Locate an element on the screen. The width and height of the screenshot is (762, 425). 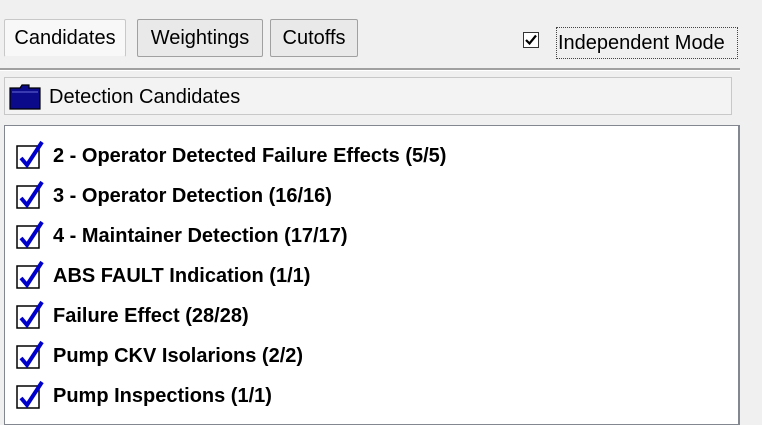
candidate-label: 3 - Operator Detection (16/16) is located at coordinates (192, 196).